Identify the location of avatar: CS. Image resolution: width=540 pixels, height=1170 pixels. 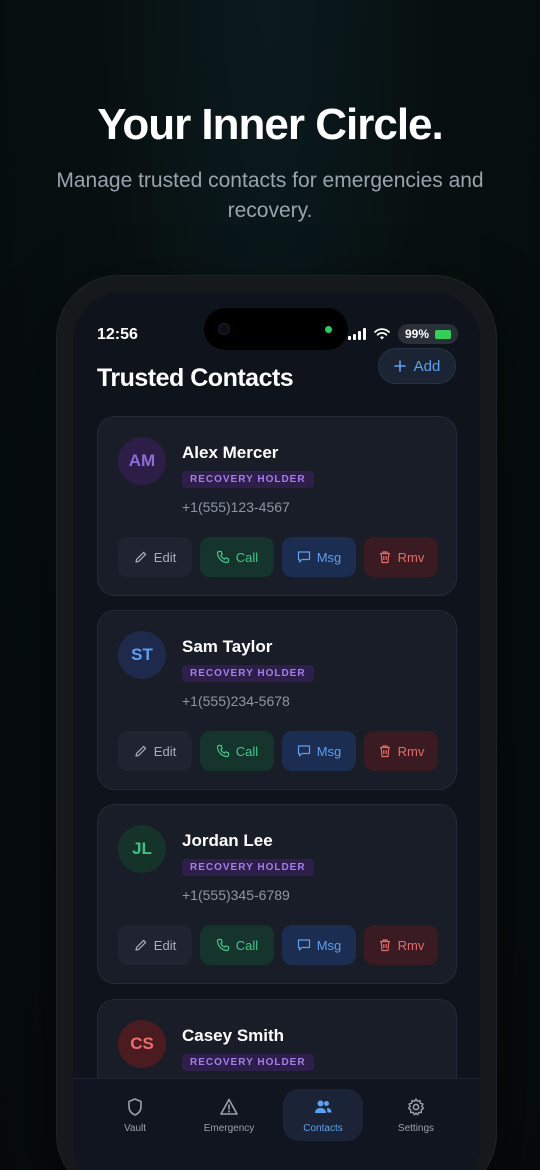
(142, 1044).